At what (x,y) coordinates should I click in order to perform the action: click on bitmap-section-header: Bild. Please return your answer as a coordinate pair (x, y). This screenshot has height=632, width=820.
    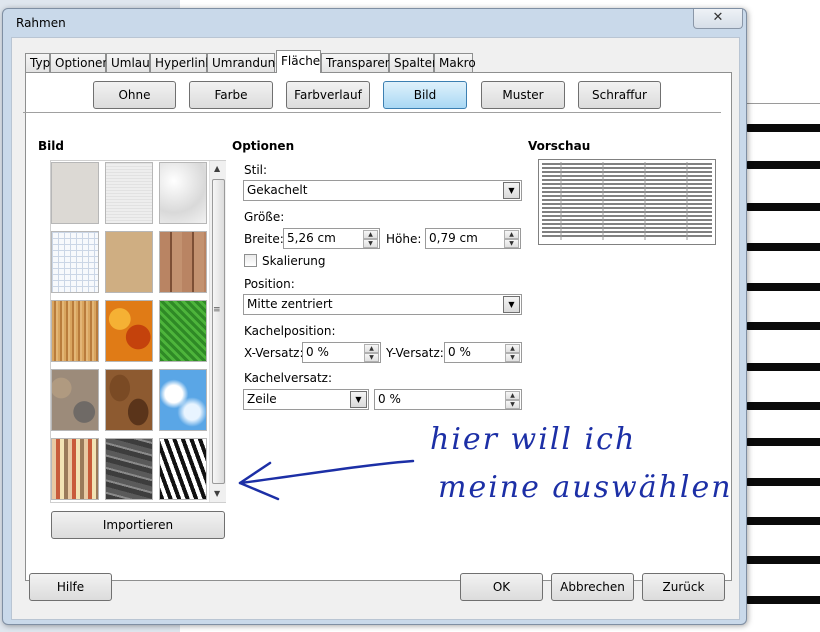
    Looking at the image, I should click on (51, 146).